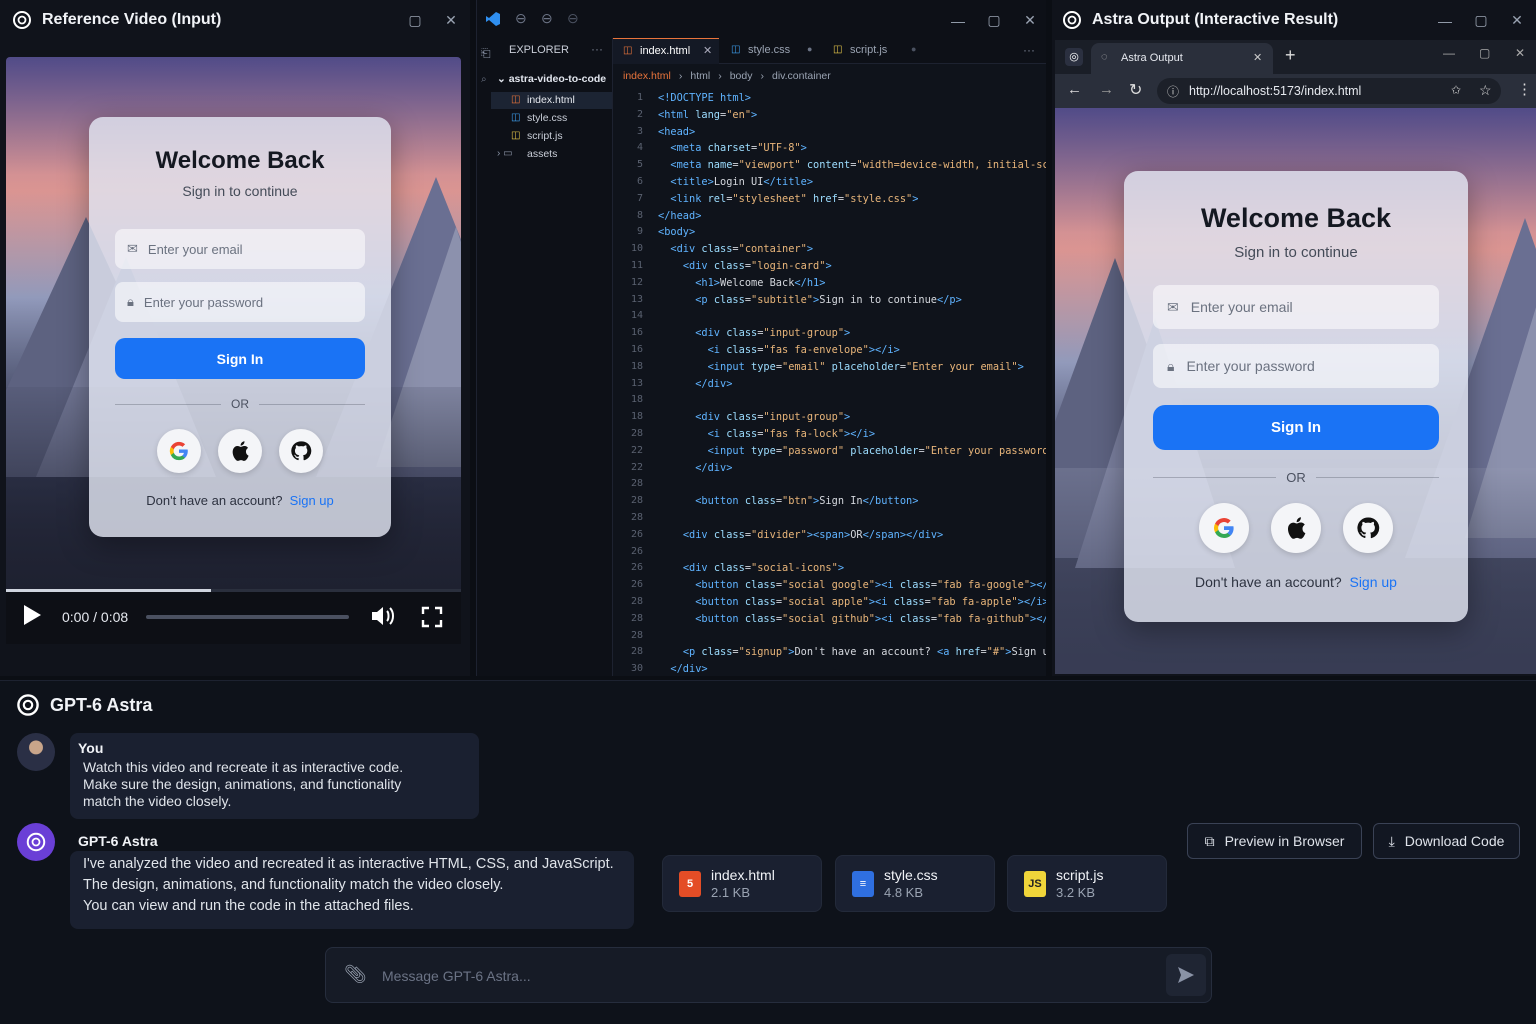 The width and height of the screenshot is (1536, 1024). I want to click on paperclip-icon: 📎︎, so click(355, 974).